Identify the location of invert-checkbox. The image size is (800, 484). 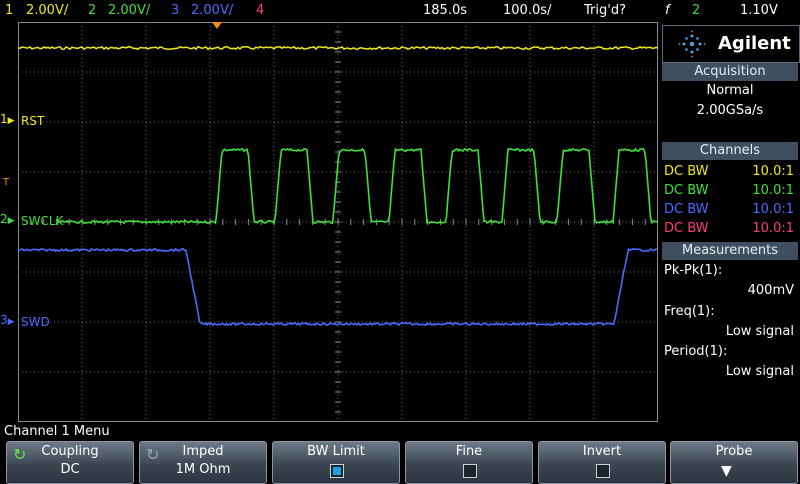
(603, 471).